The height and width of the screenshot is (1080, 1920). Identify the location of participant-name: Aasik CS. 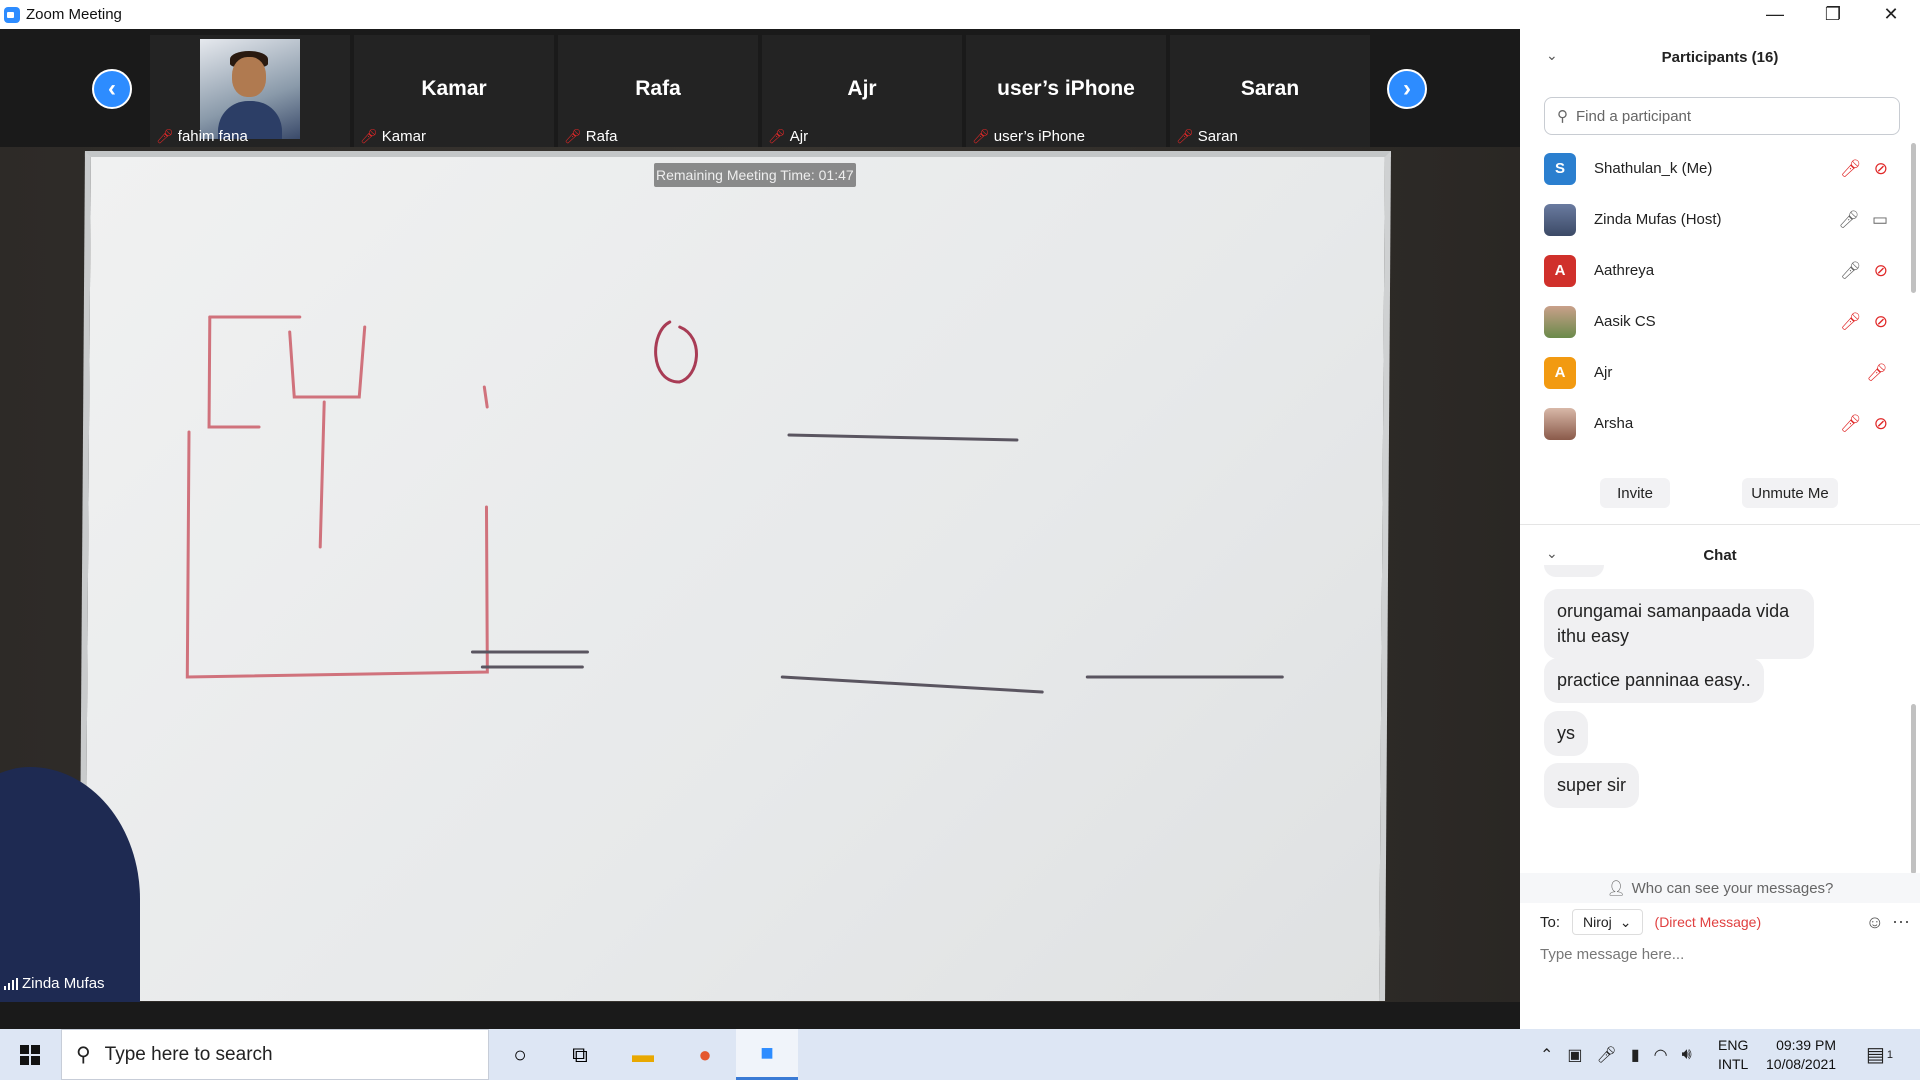
(1625, 321).